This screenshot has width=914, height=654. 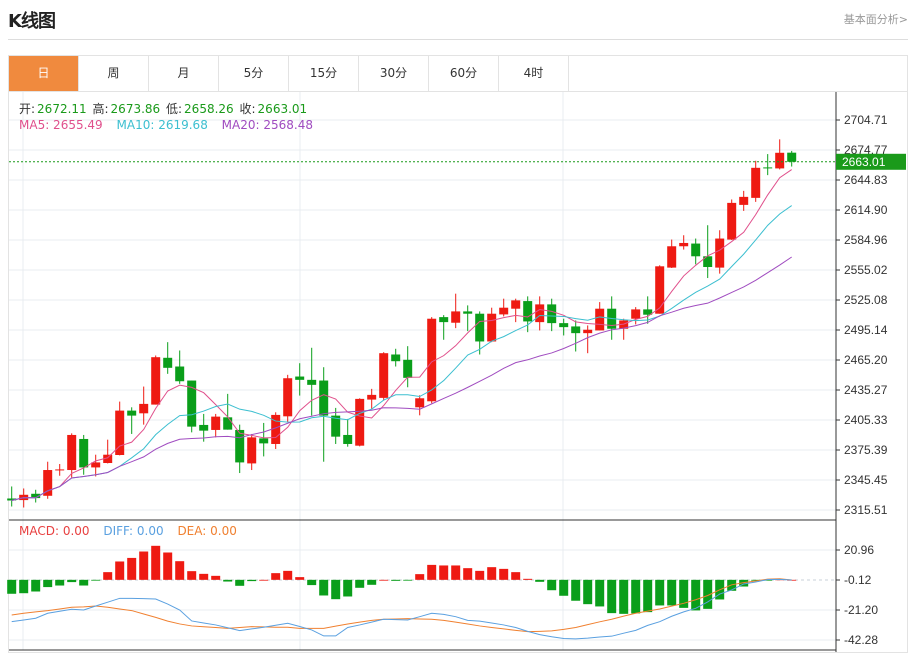 What do you see at coordinates (861, 640) in the screenshot?
I see `macd-tick-label: -42.28` at bounding box center [861, 640].